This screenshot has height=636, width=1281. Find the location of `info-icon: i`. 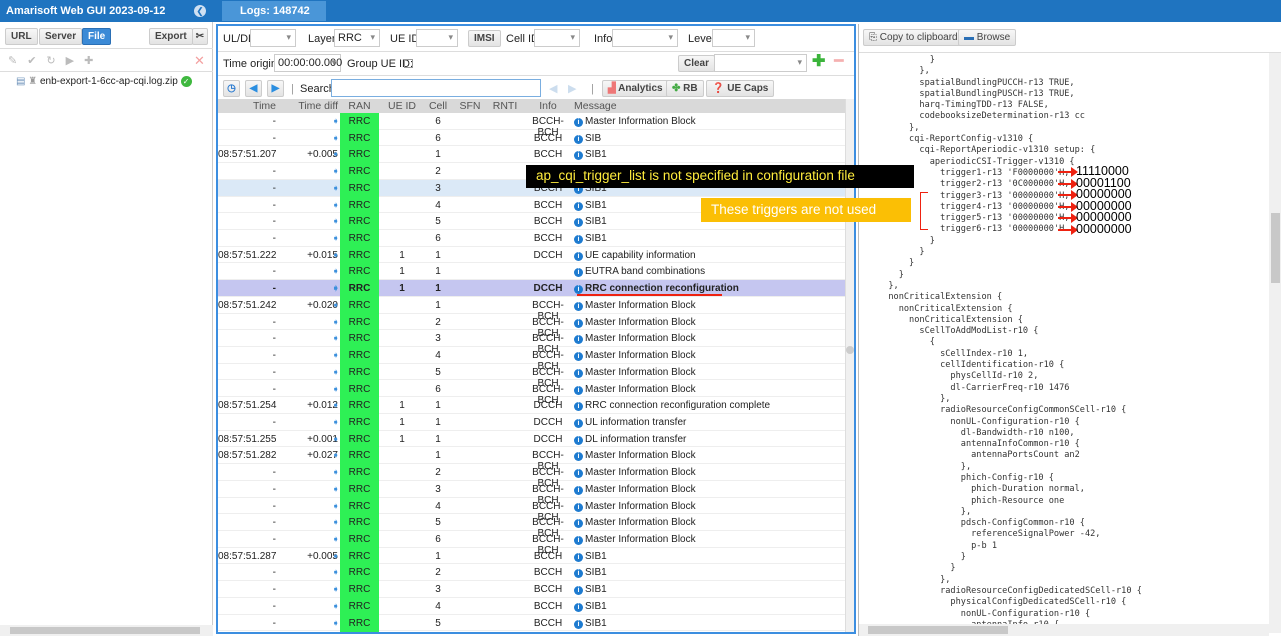

info-icon: i is located at coordinates (578, 306).